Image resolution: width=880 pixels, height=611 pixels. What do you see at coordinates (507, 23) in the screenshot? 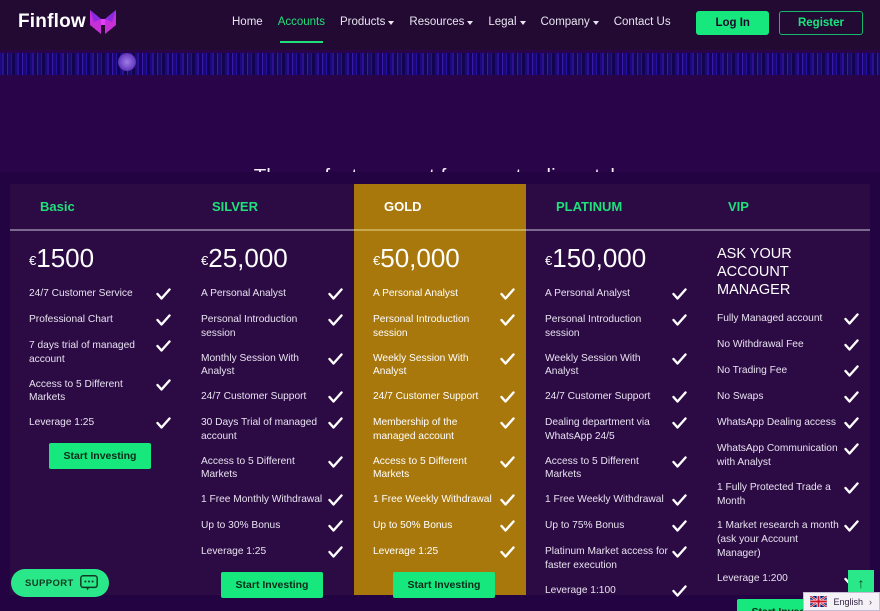
I see `nav-item-legal: Legal` at bounding box center [507, 23].